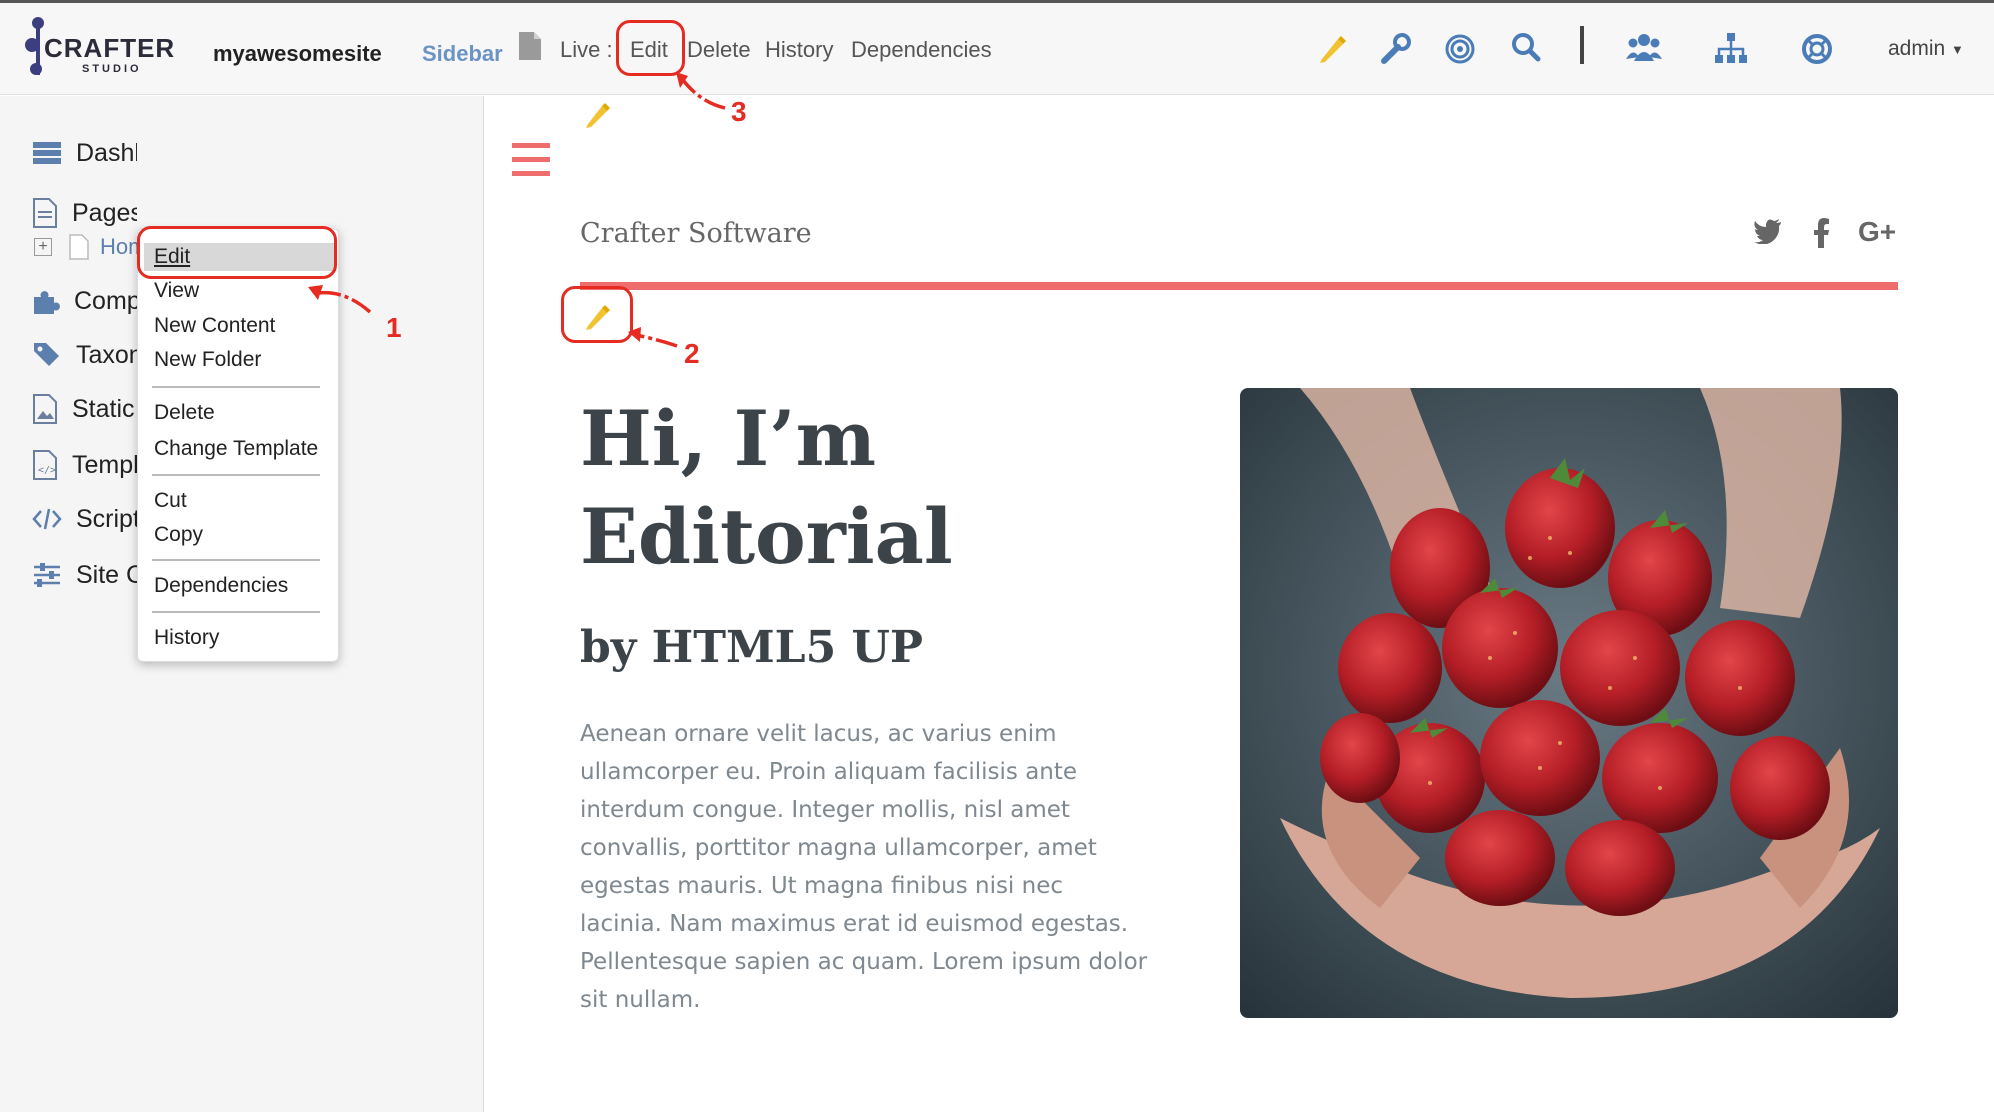 This screenshot has height=1112, width=1994. What do you see at coordinates (739, 111) in the screenshot?
I see `annotation-number: 3` at bounding box center [739, 111].